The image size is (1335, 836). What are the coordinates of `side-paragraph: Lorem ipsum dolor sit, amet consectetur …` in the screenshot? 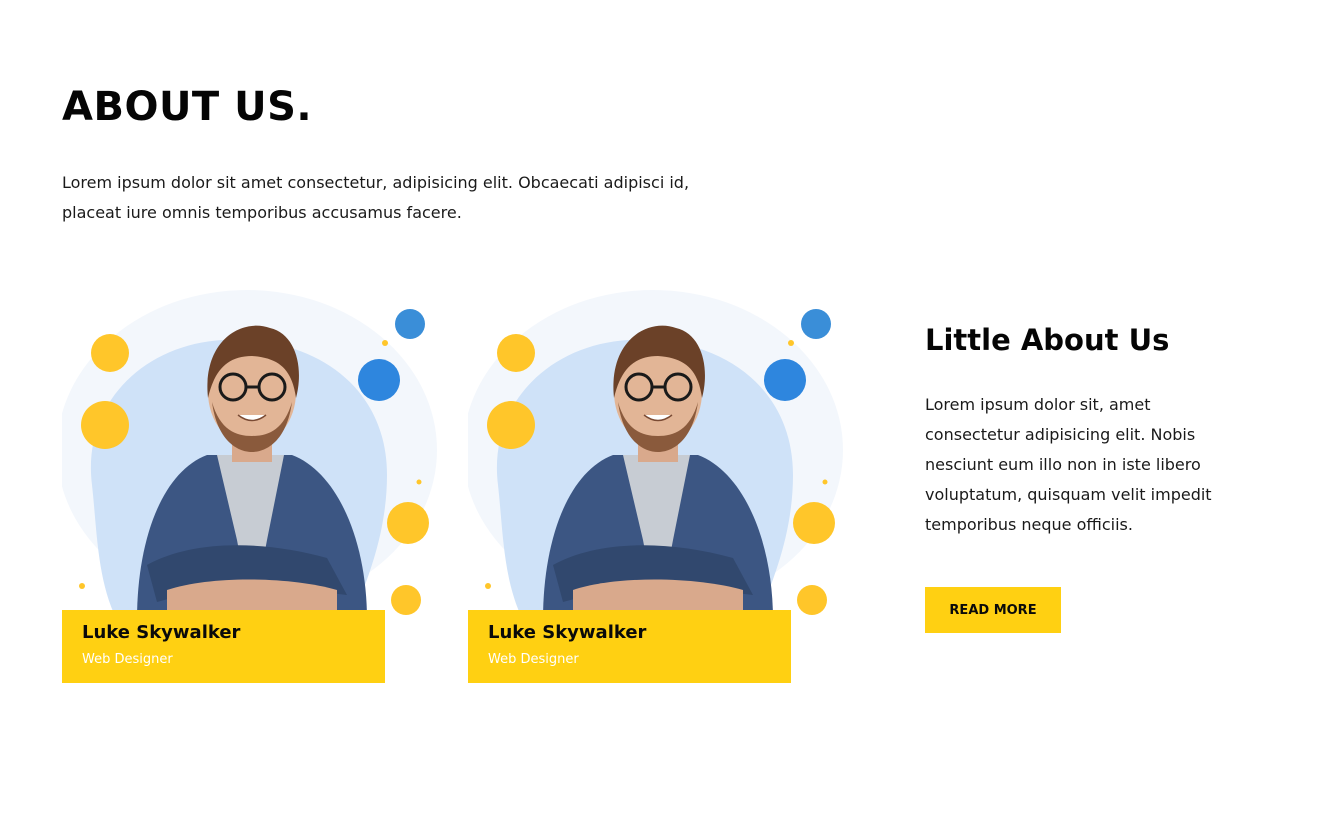 It's located at (1068, 464).